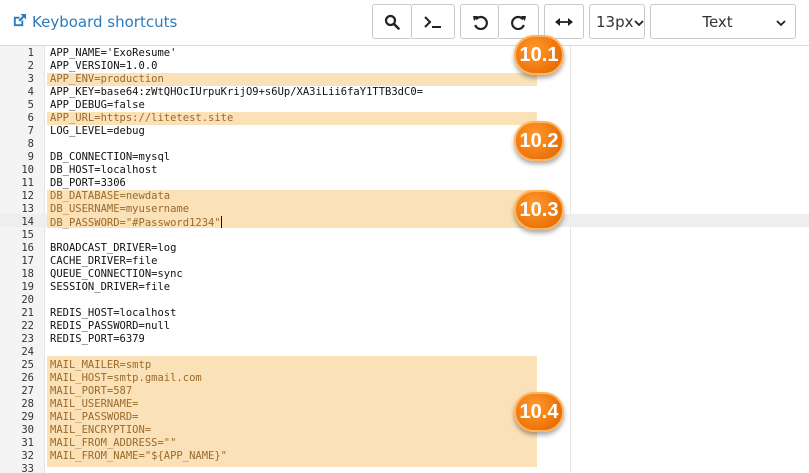 The image size is (809, 473). I want to click on code-line: 25 MAIL_MAILER=smtp, so click(280, 365).